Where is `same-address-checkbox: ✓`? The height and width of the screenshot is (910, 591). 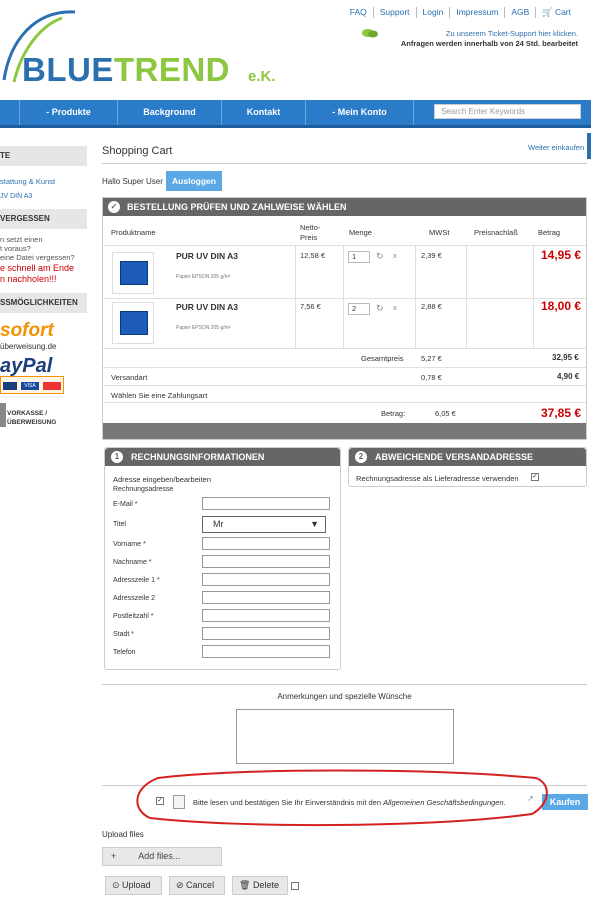 same-address-checkbox: ✓ is located at coordinates (535, 477).